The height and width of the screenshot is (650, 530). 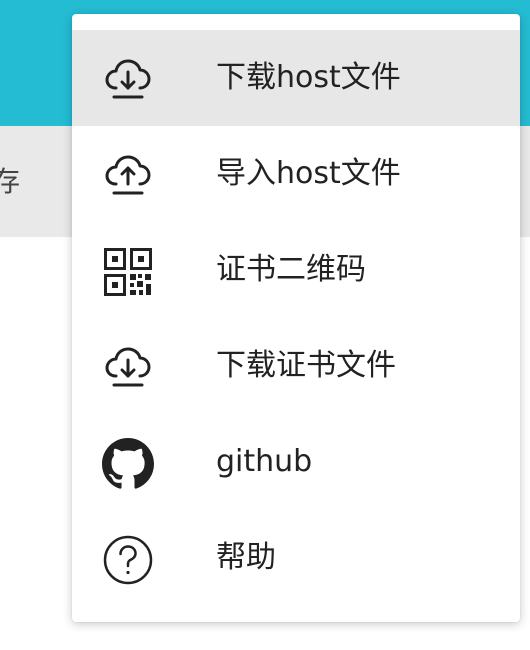 I want to click on qr-code-icon, so click(x=128, y=272).